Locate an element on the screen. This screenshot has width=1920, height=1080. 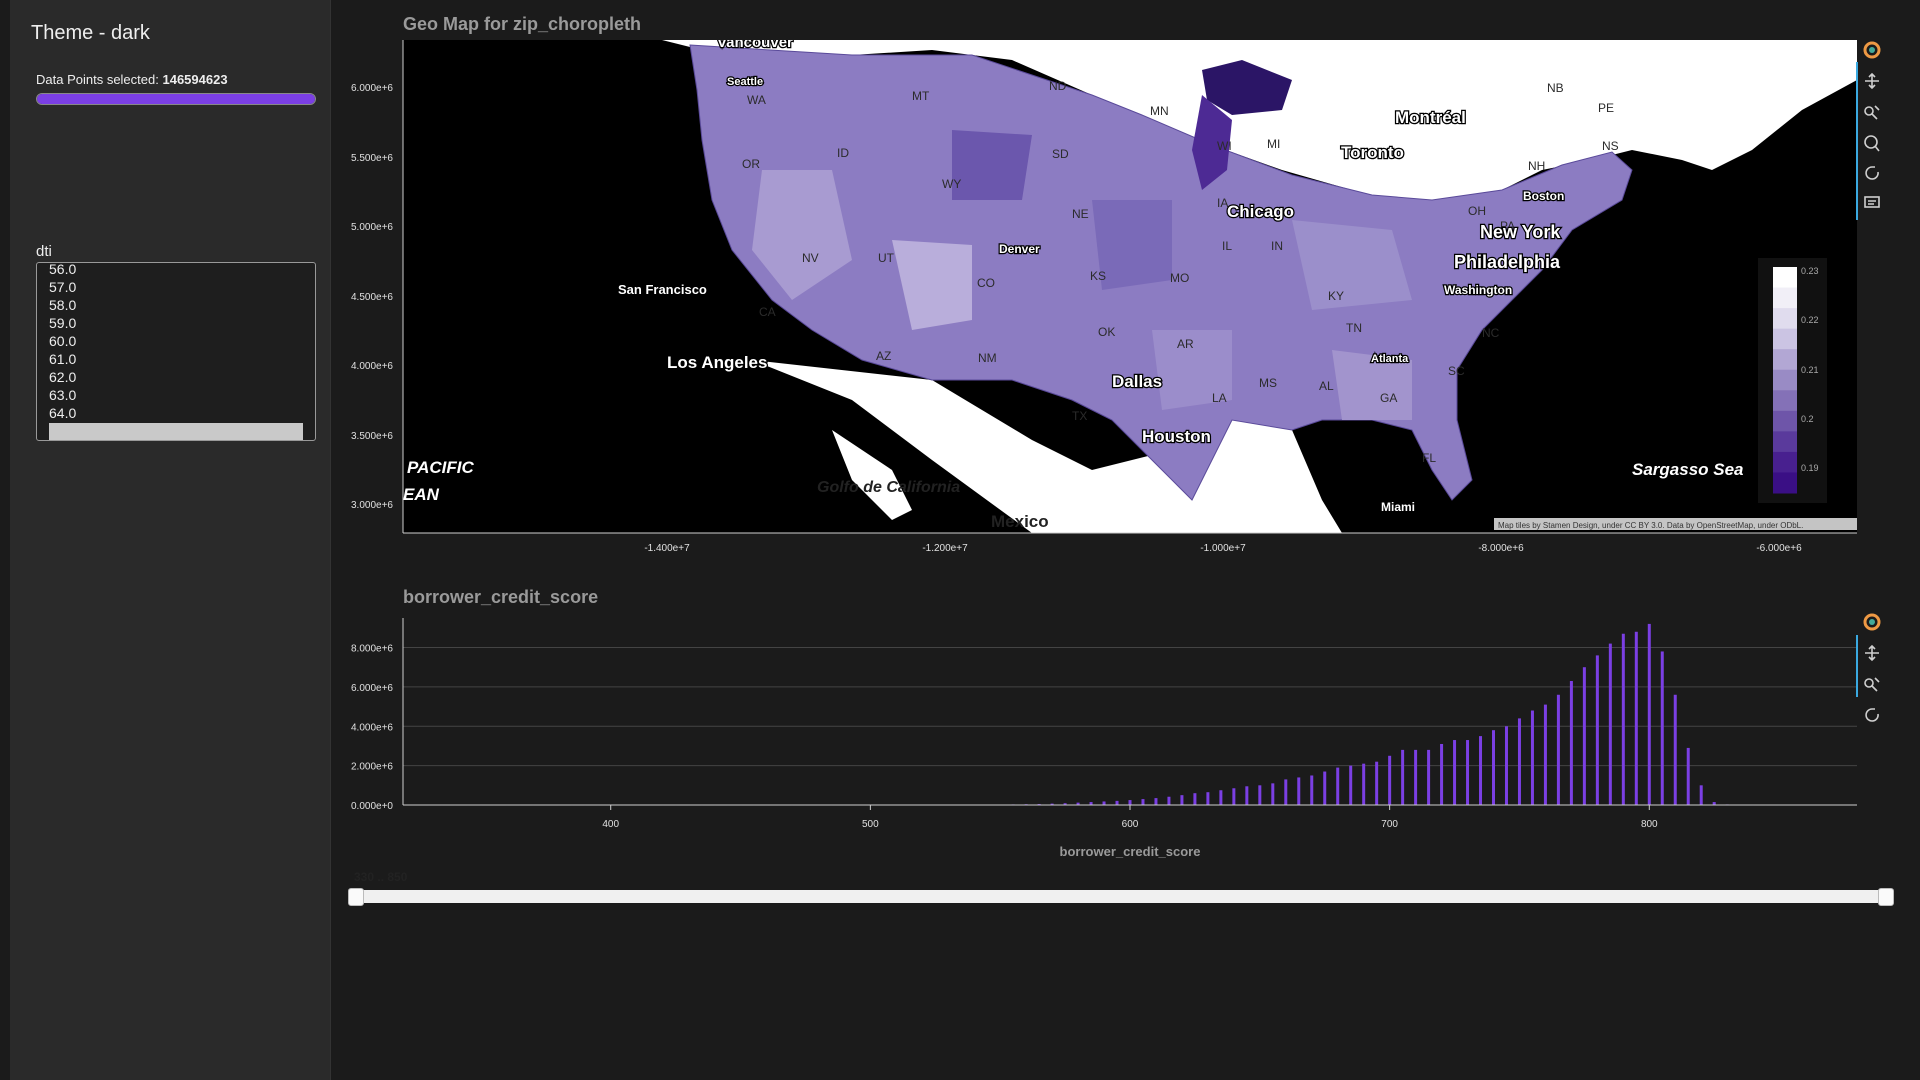
map-xtick-1: -1.200e+7 is located at coordinates (945, 548).